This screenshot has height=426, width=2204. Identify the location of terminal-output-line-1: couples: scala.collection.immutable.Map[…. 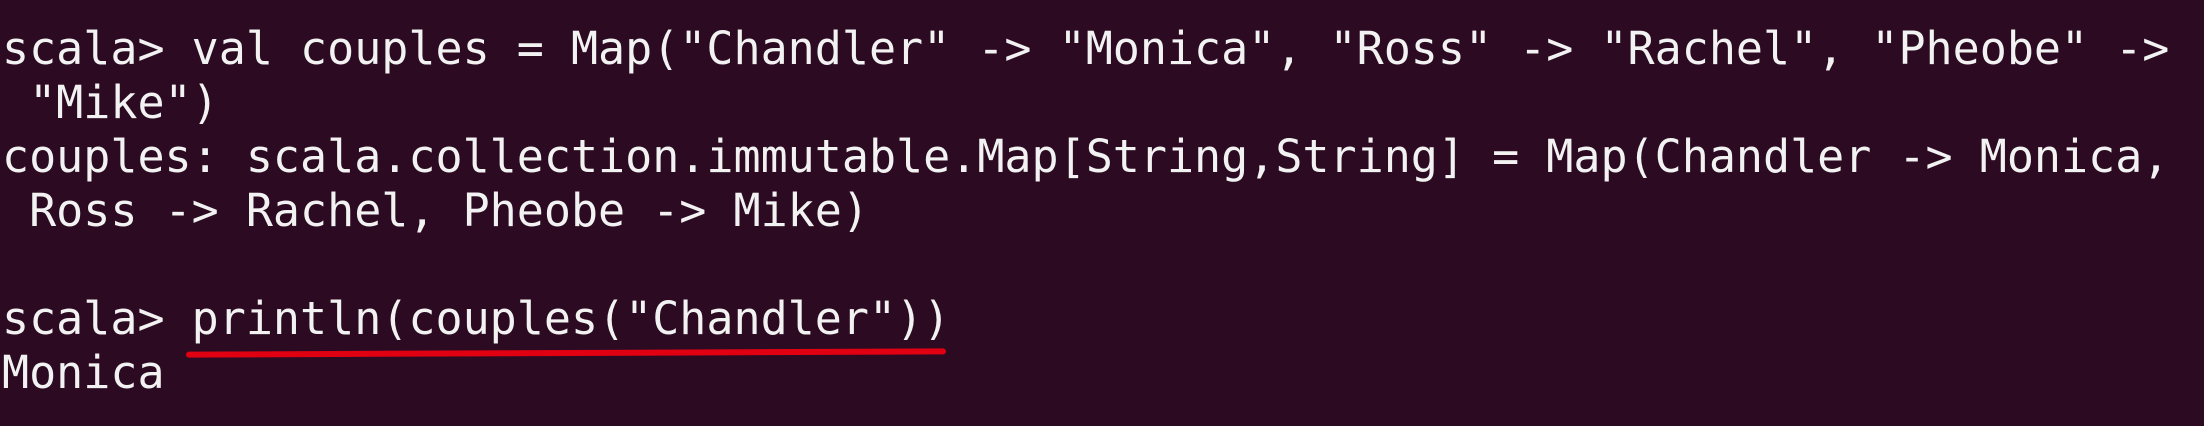
(1086, 156).